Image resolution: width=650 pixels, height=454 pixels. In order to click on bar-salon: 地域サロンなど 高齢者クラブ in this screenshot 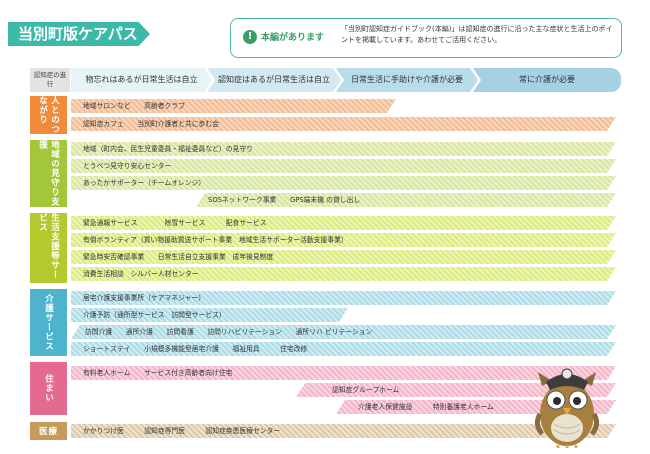, I will do `click(233, 106)`.